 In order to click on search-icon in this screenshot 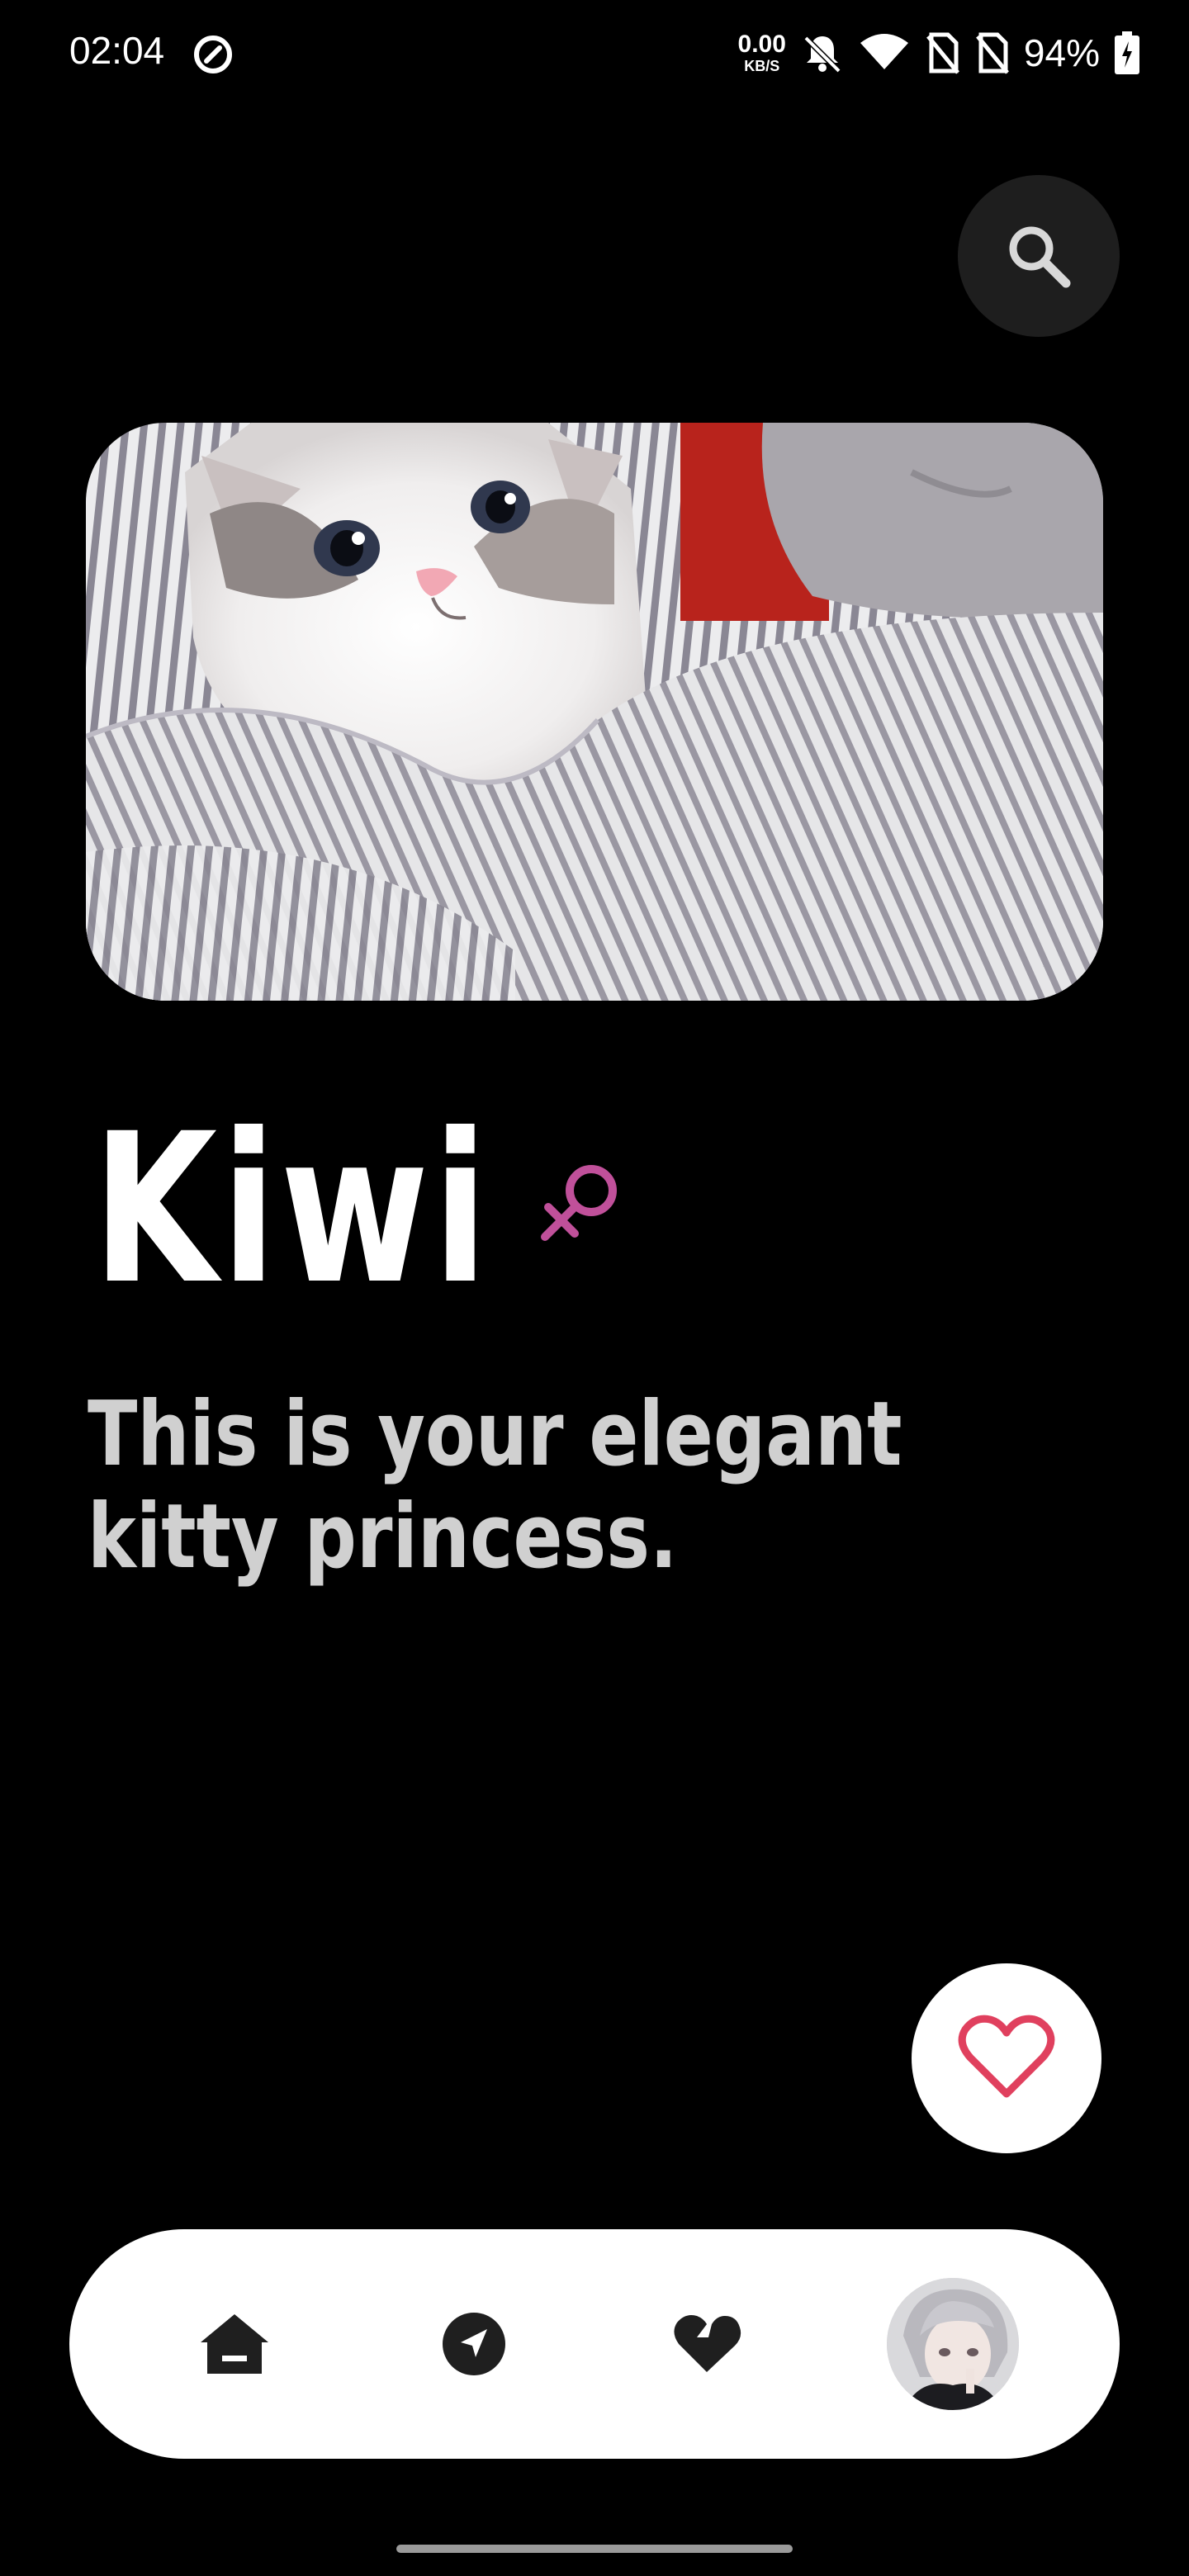, I will do `click(1040, 257)`.